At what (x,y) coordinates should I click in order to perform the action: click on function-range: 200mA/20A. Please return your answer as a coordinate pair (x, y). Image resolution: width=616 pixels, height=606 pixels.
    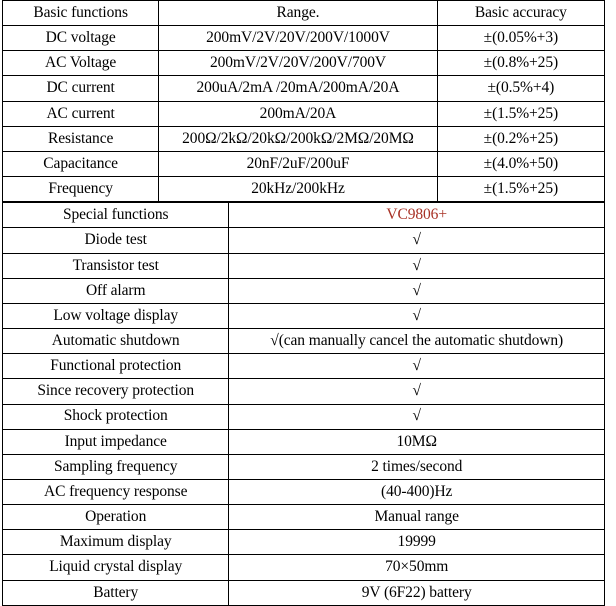
    Looking at the image, I should click on (298, 113).